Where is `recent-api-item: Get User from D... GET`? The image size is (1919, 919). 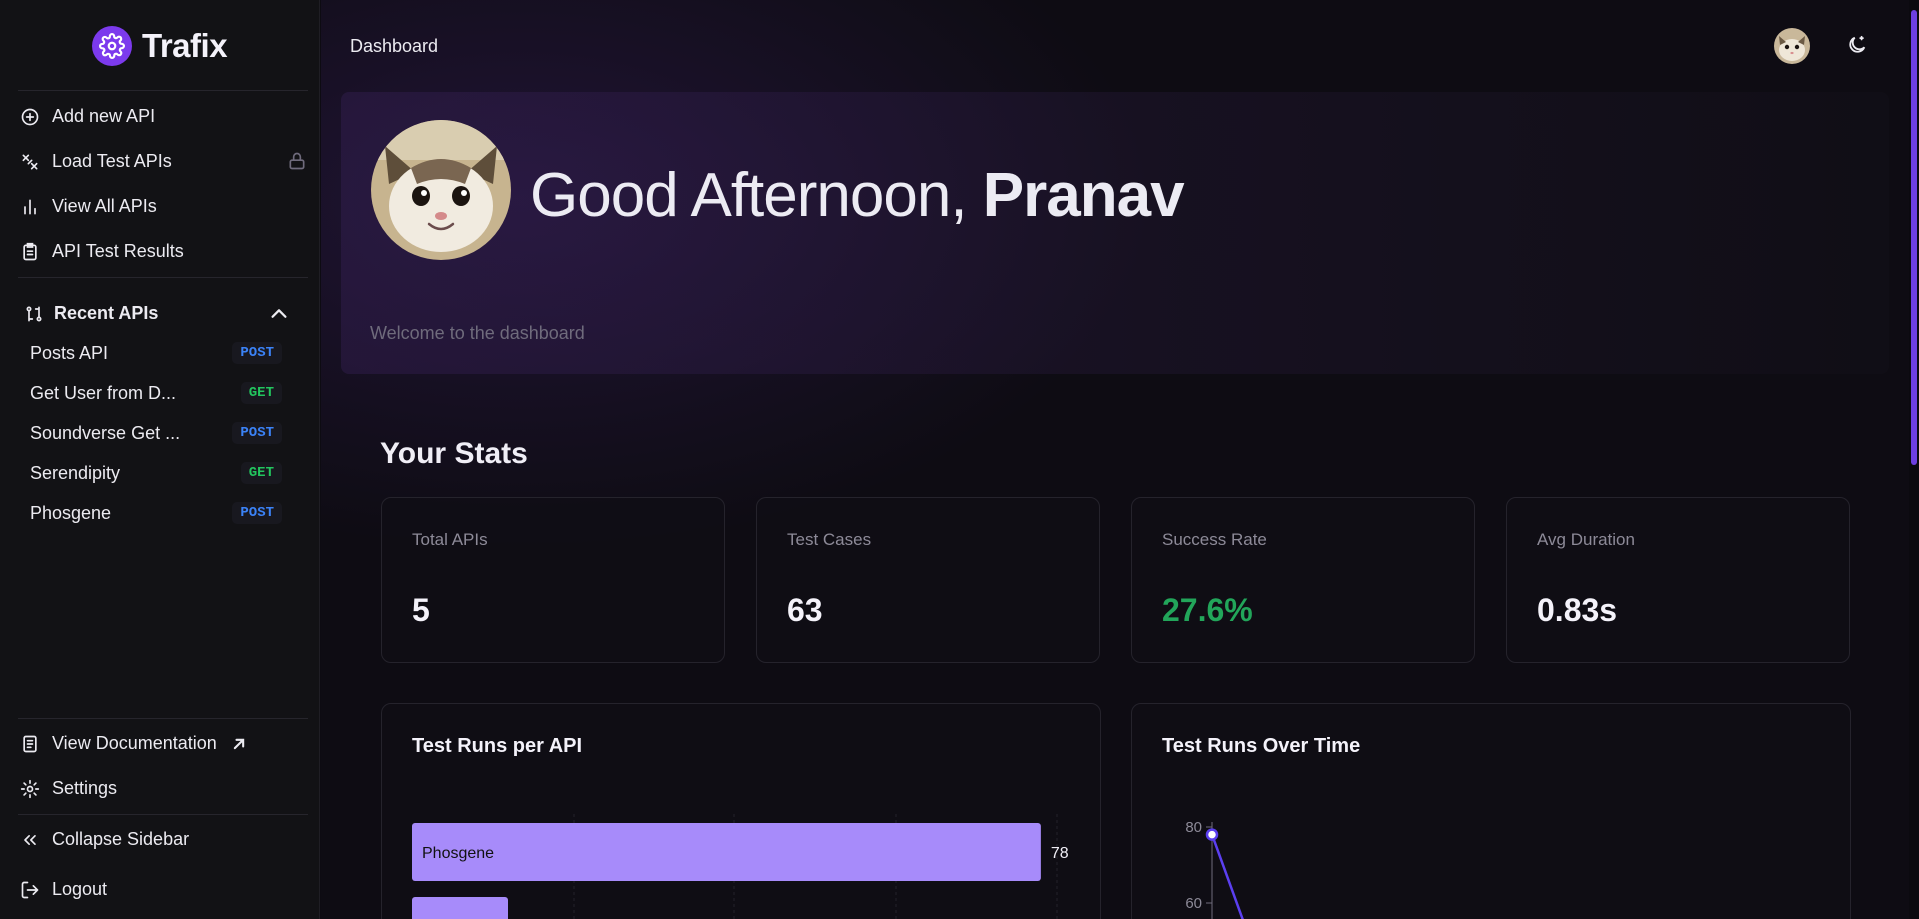 recent-api-item: Get User from D... GET is located at coordinates (156, 393).